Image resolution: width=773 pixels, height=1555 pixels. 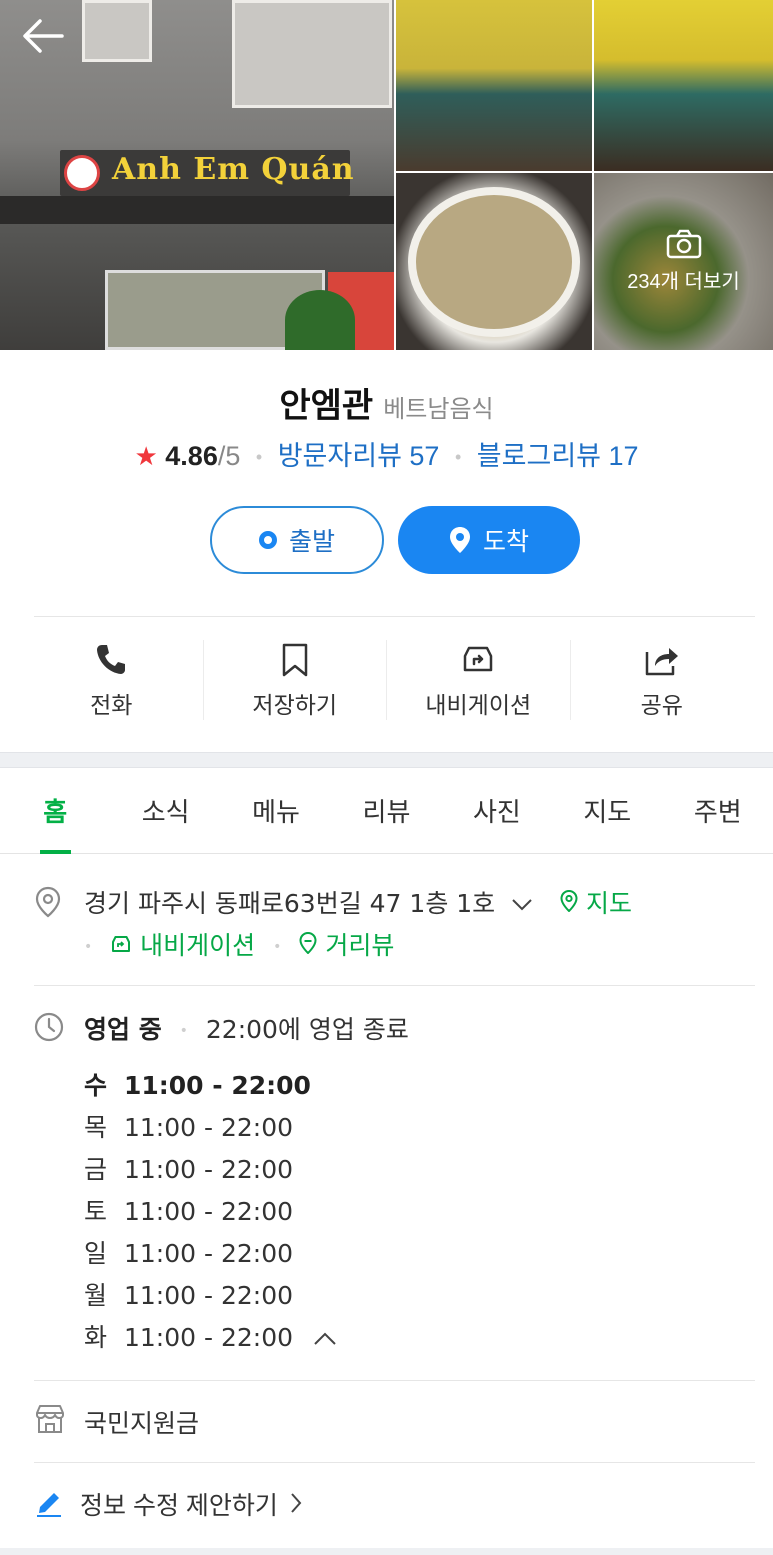 I want to click on rating-score: 4.86, so click(x=191, y=456).